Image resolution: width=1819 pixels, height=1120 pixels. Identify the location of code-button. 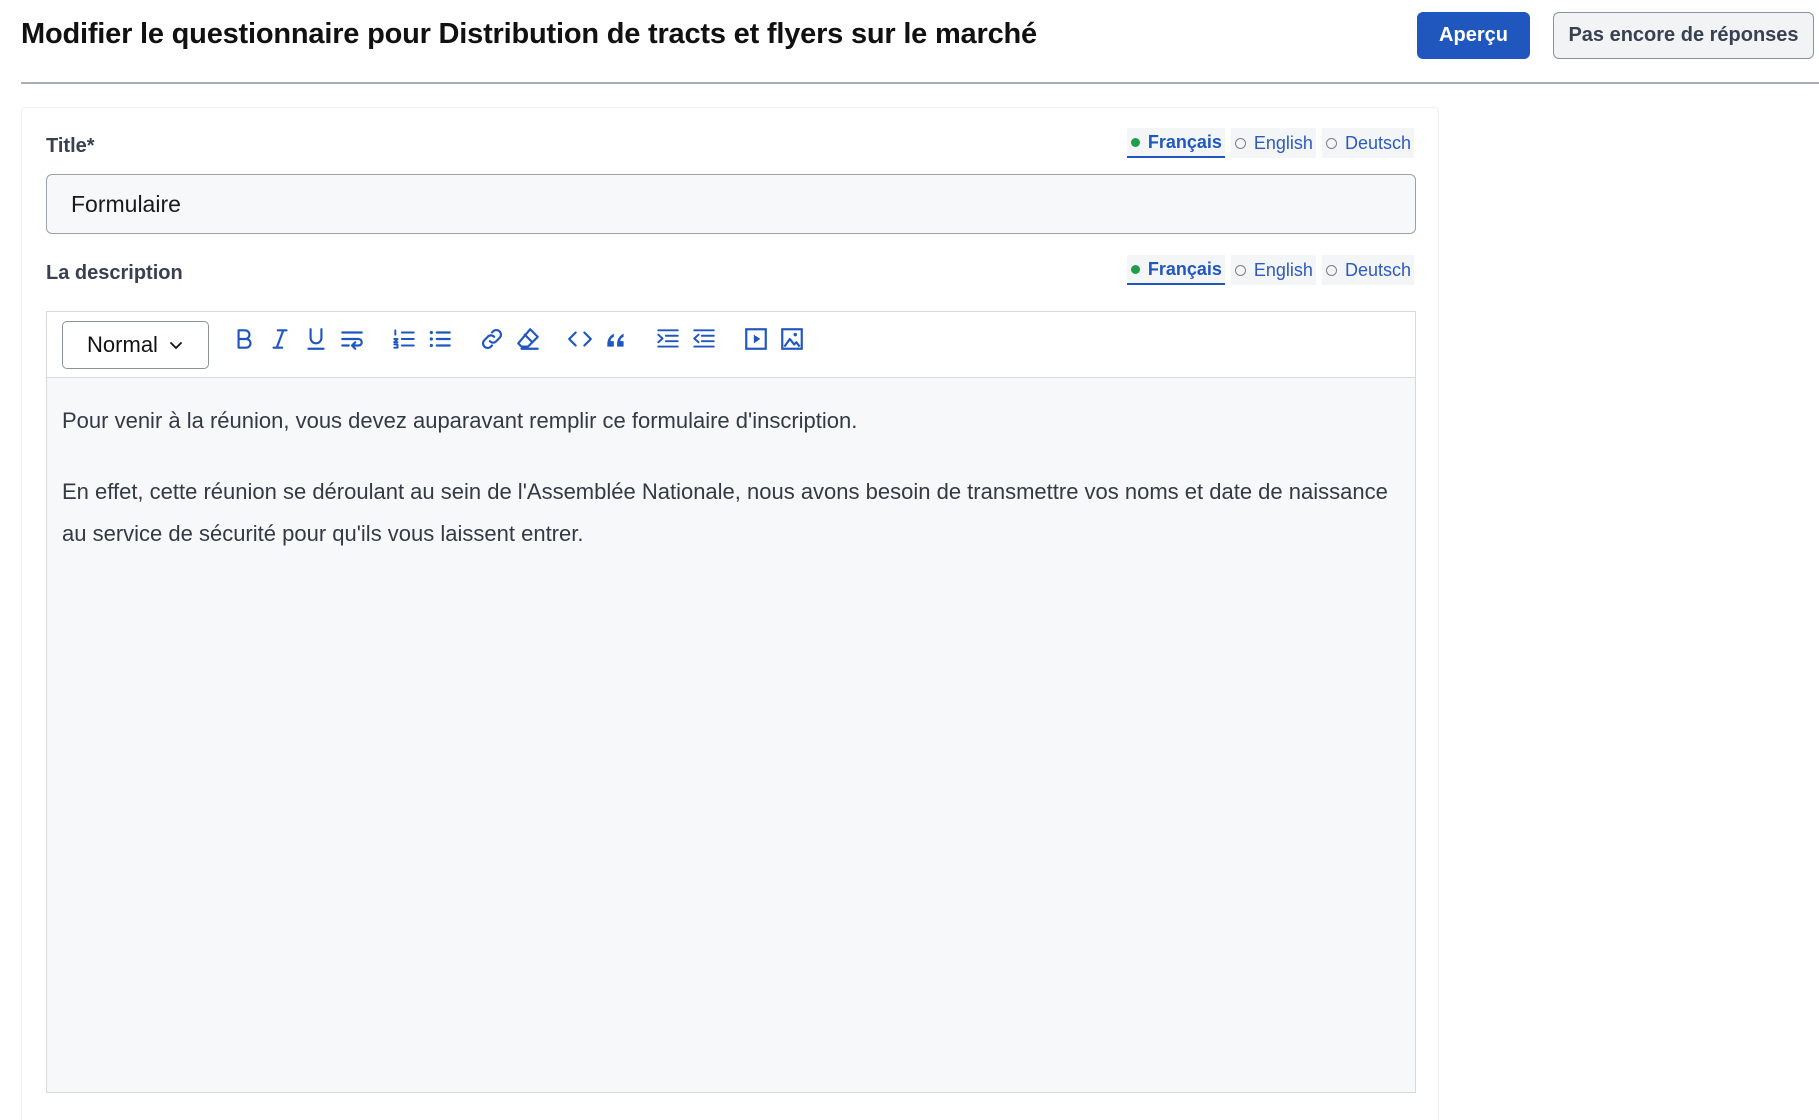
(580, 339).